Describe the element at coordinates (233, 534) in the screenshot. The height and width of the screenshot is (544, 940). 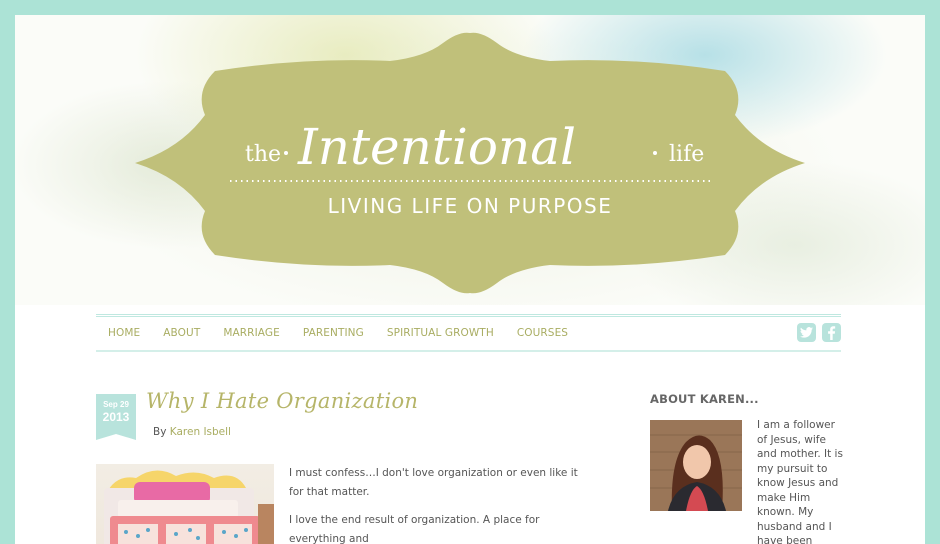
I see `cart-drawer-right` at that location.